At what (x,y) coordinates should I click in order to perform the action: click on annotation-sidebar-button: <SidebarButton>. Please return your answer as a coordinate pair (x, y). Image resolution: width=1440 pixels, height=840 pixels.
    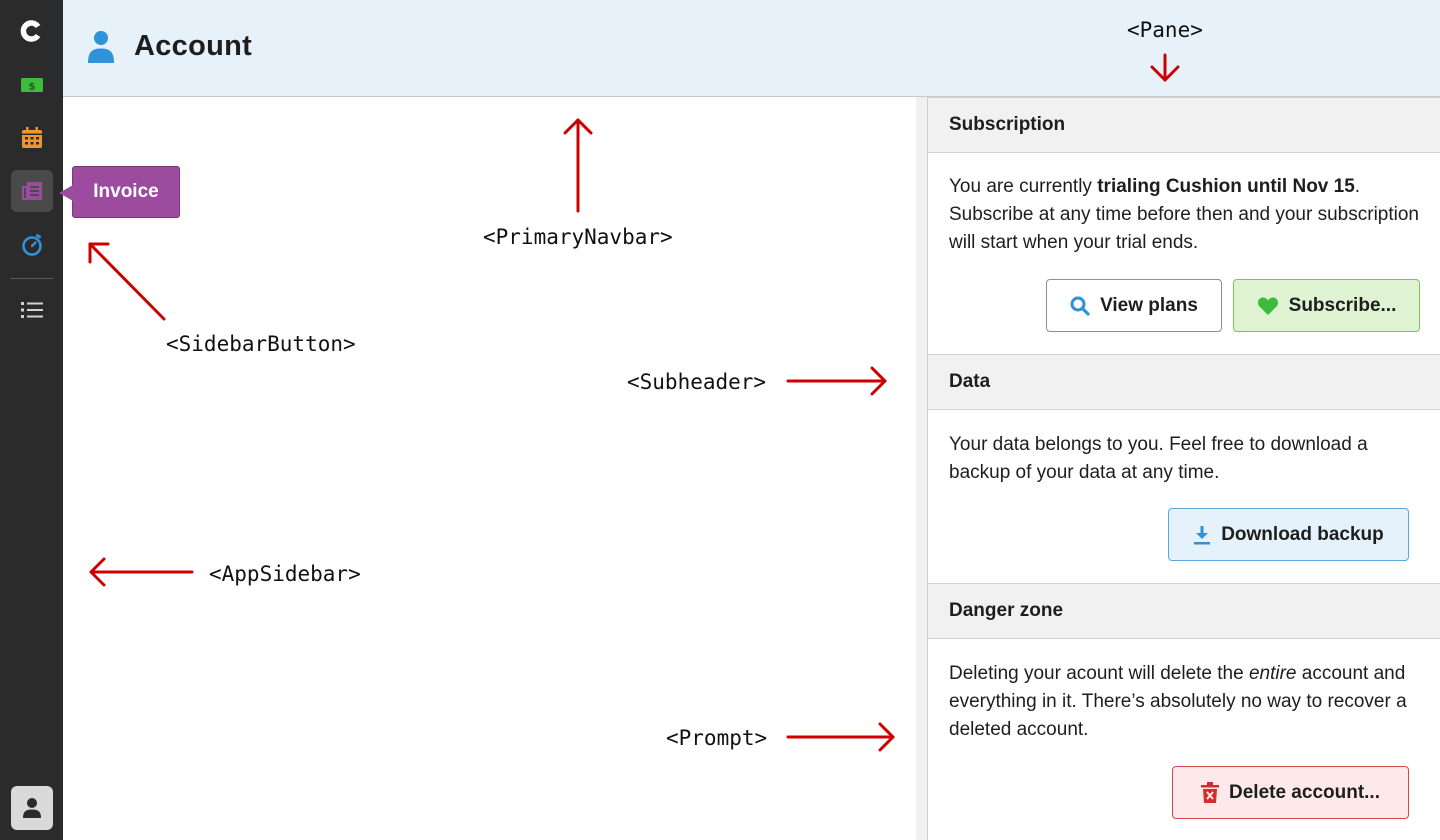
    Looking at the image, I should click on (261, 344).